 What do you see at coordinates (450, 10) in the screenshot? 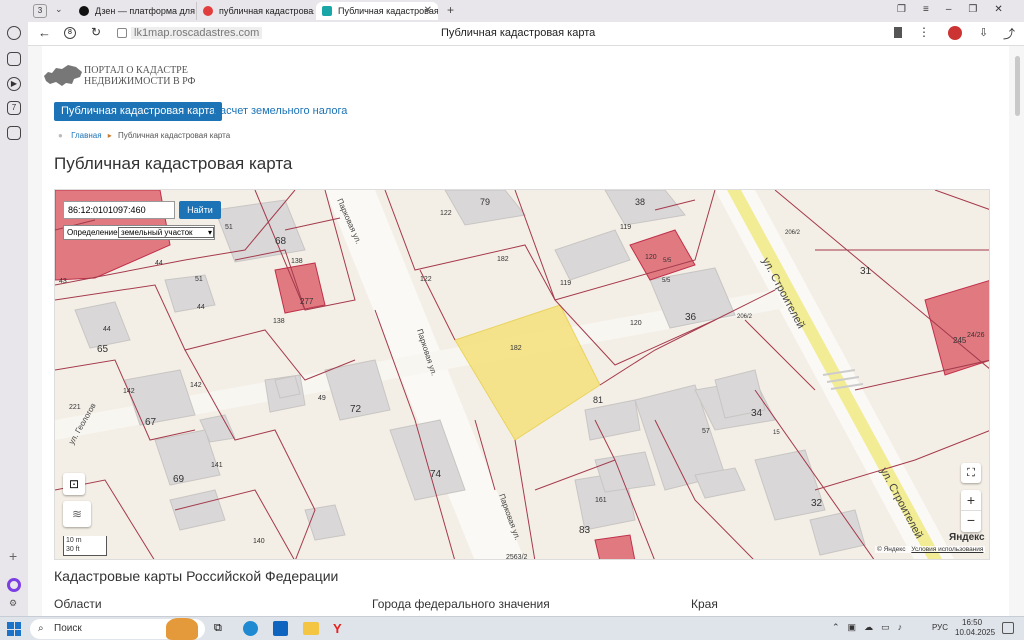
I see `new-tab-icon: +` at bounding box center [450, 10].